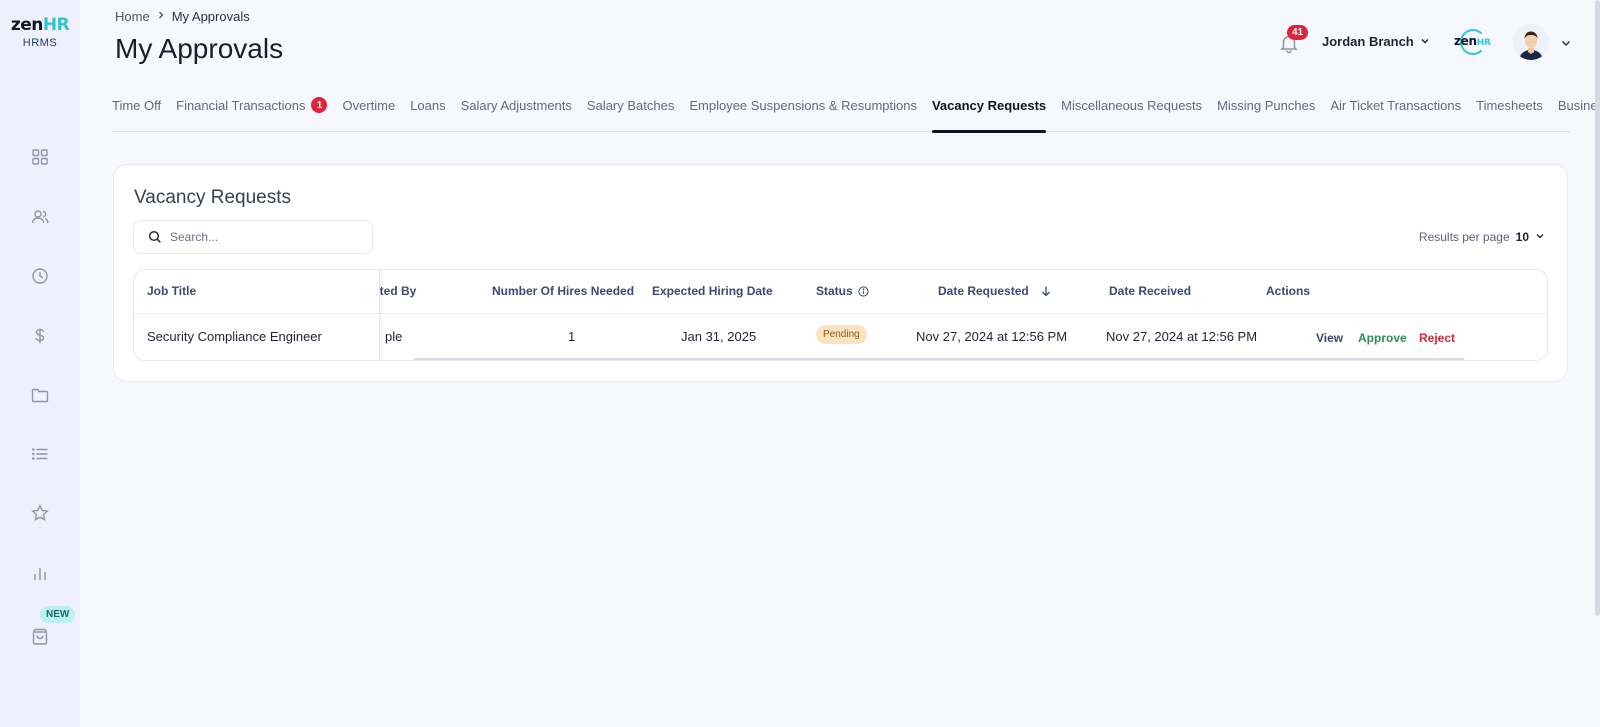 Image resolution: width=1600 pixels, height=727 pixels. What do you see at coordinates (1464, 237) in the screenshot?
I see `results-per-page-label: Results per page` at bounding box center [1464, 237].